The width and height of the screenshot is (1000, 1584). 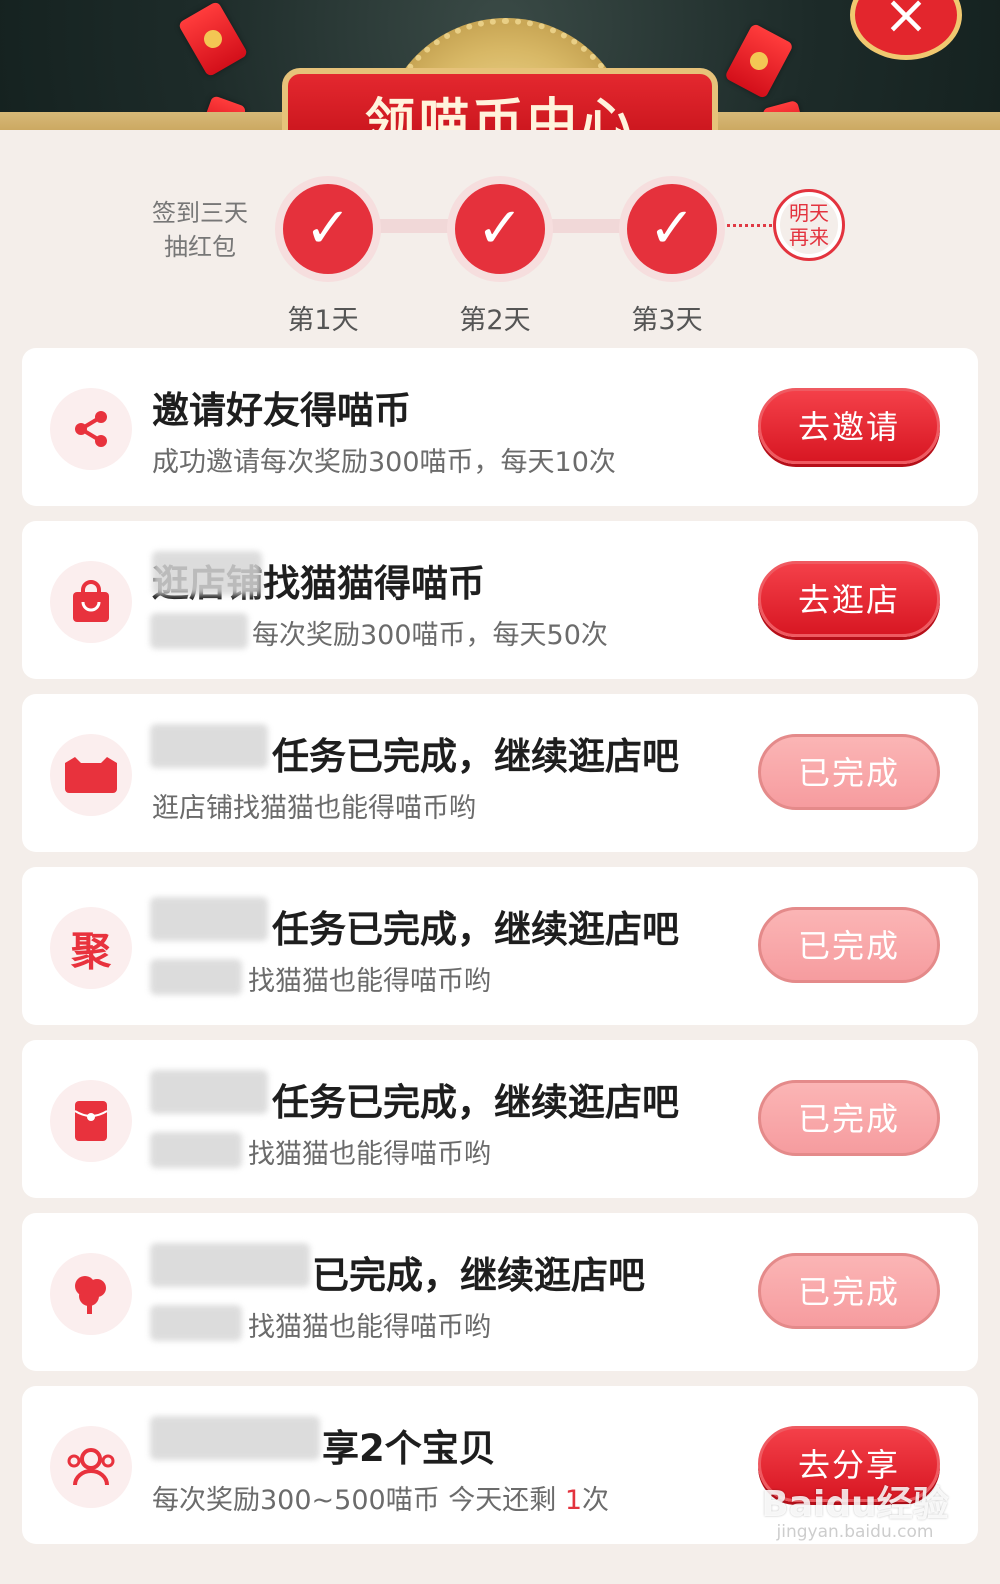 I want to click on day3-label: 第3天, so click(x=667, y=320).